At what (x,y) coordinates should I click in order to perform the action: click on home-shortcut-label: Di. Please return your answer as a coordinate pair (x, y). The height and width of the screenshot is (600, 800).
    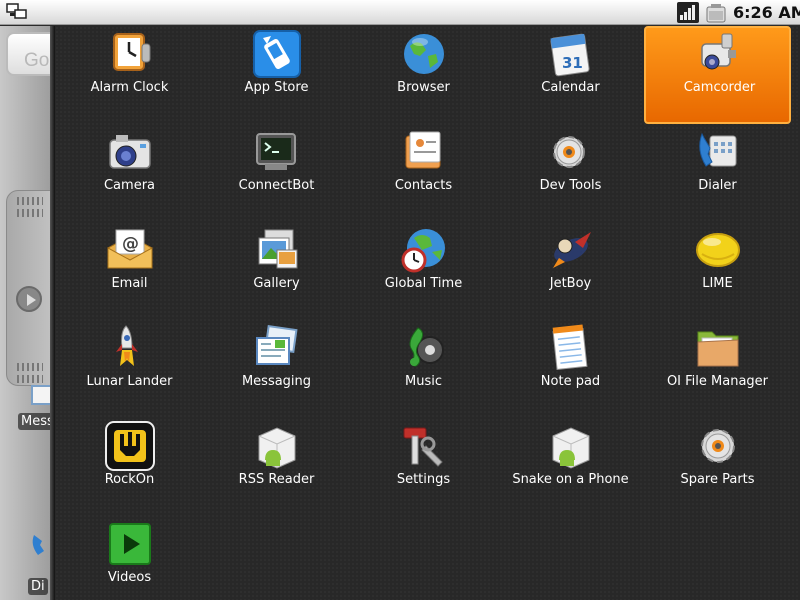
    Looking at the image, I should click on (38, 586).